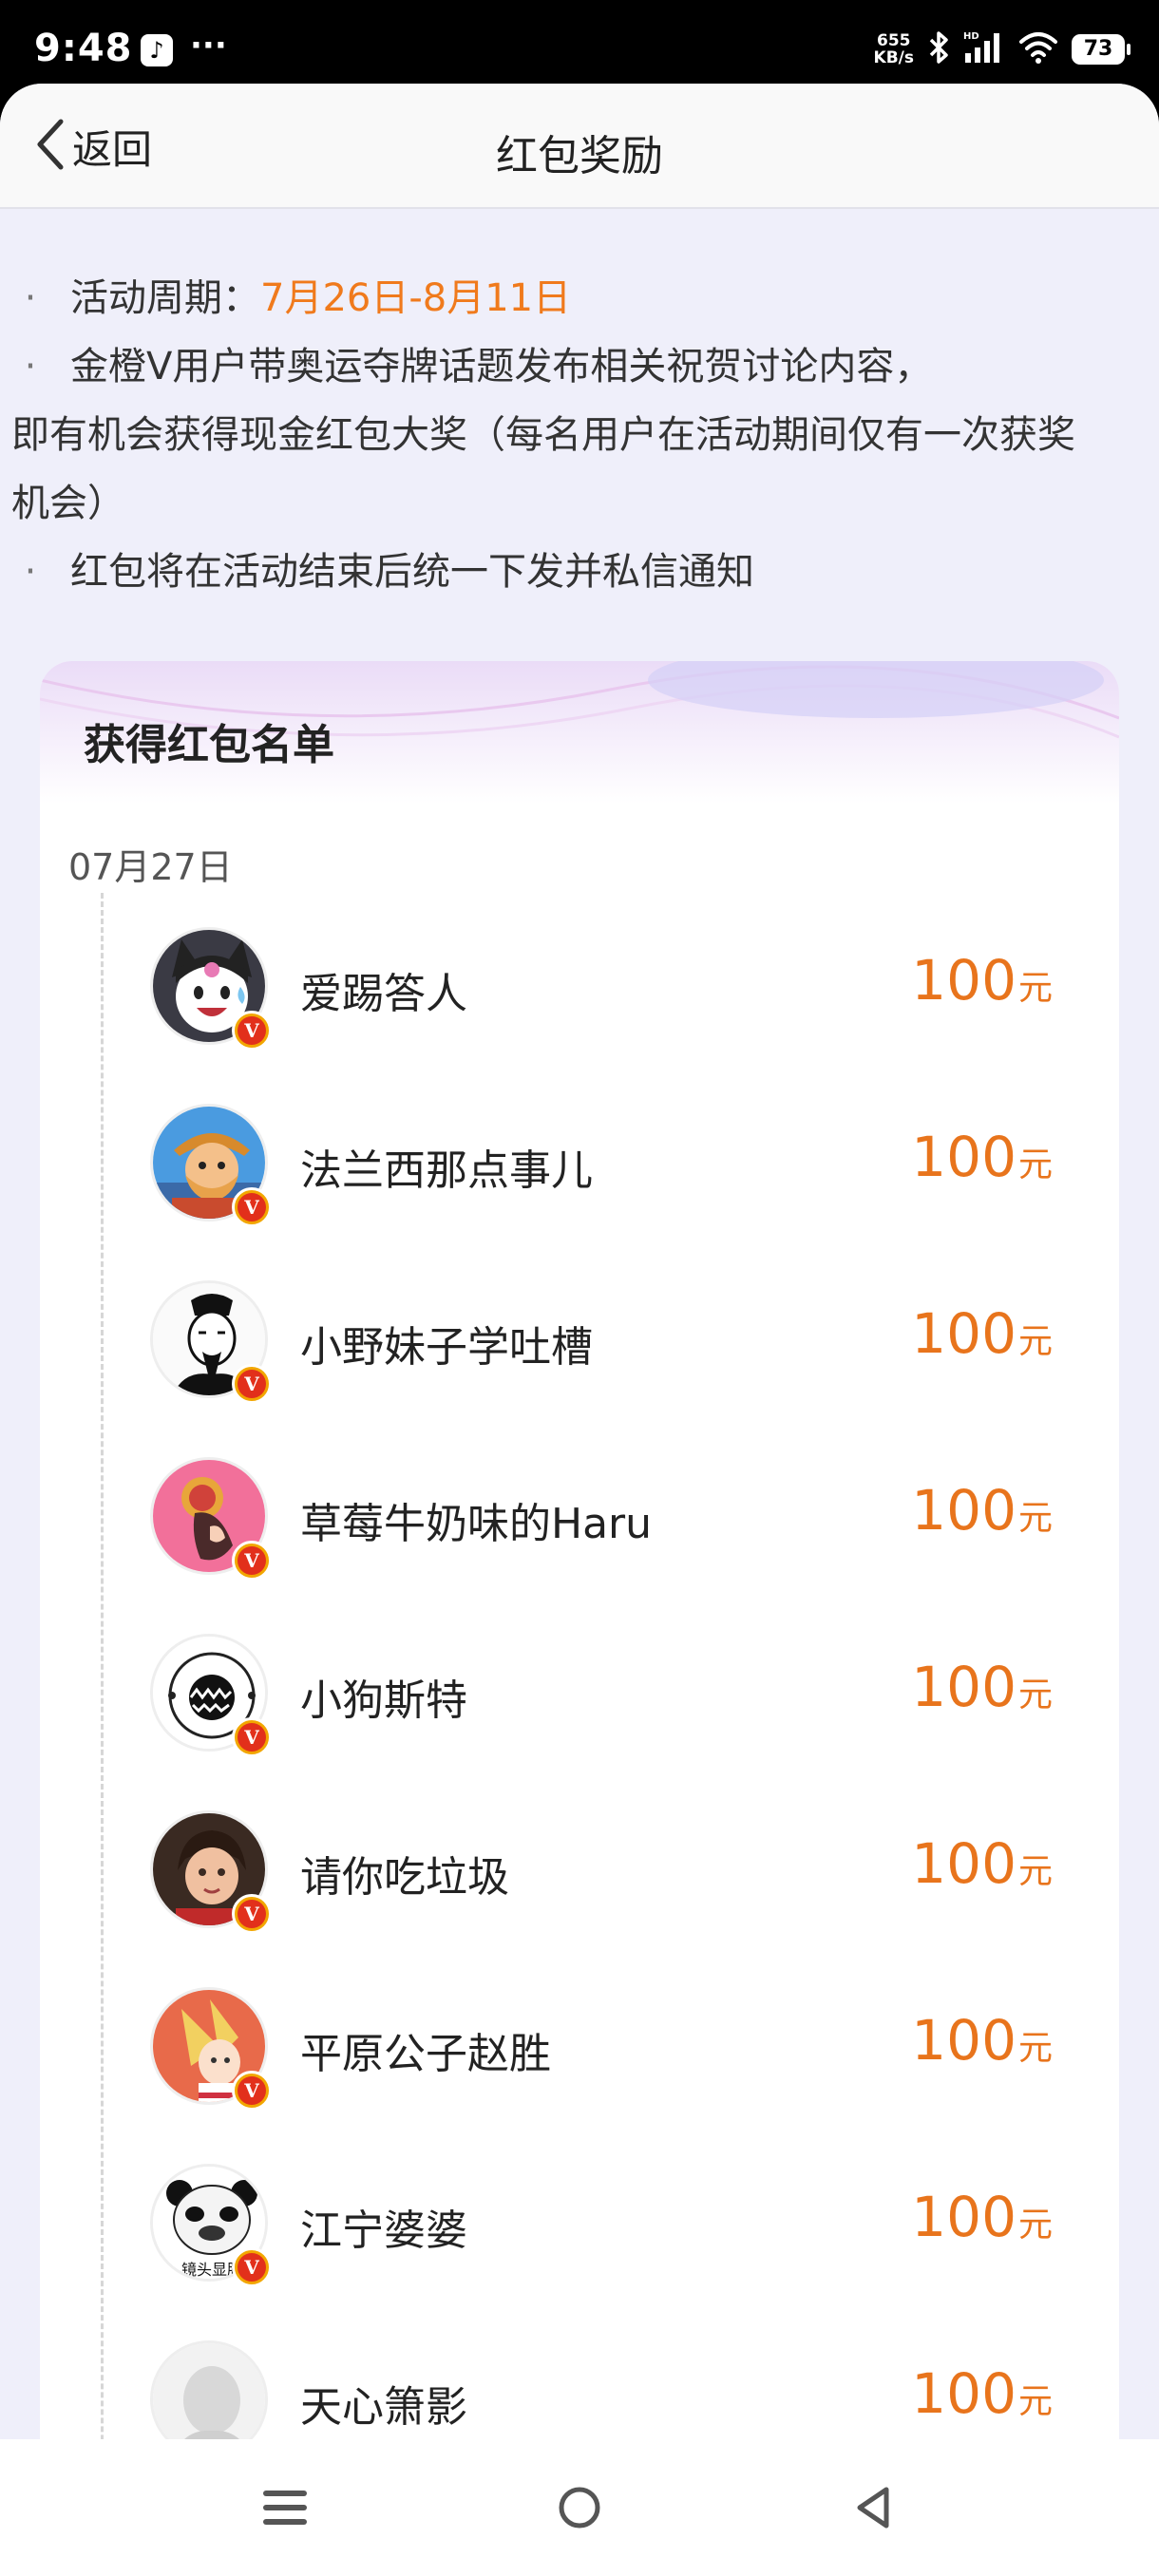  I want to click on winner-name: 请你吃垃圾, so click(404, 1873).